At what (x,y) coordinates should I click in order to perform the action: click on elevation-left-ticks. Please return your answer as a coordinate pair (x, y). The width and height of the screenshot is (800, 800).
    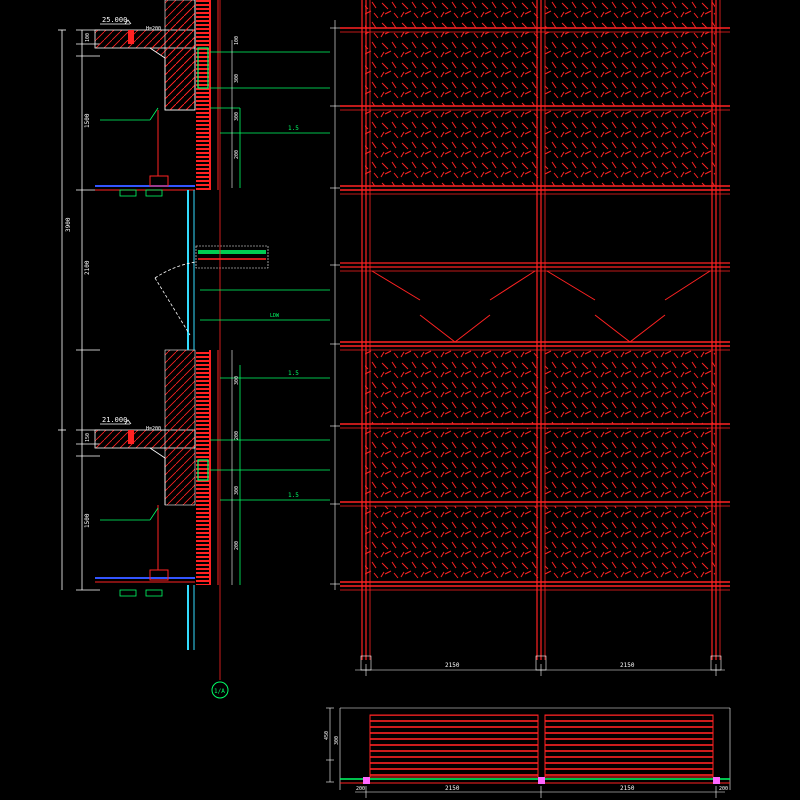
    Looking at the image, I should click on (335, 305).